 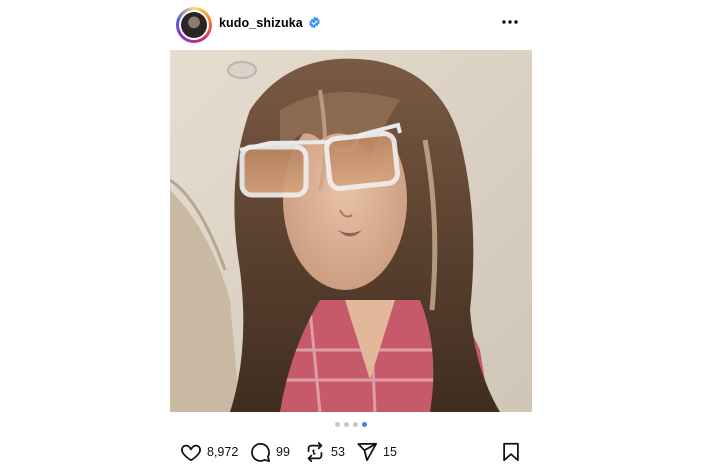 What do you see at coordinates (351, 24) in the screenshot?
I see `post-header: kudo_shizuka` at bounding box center [351, 24].